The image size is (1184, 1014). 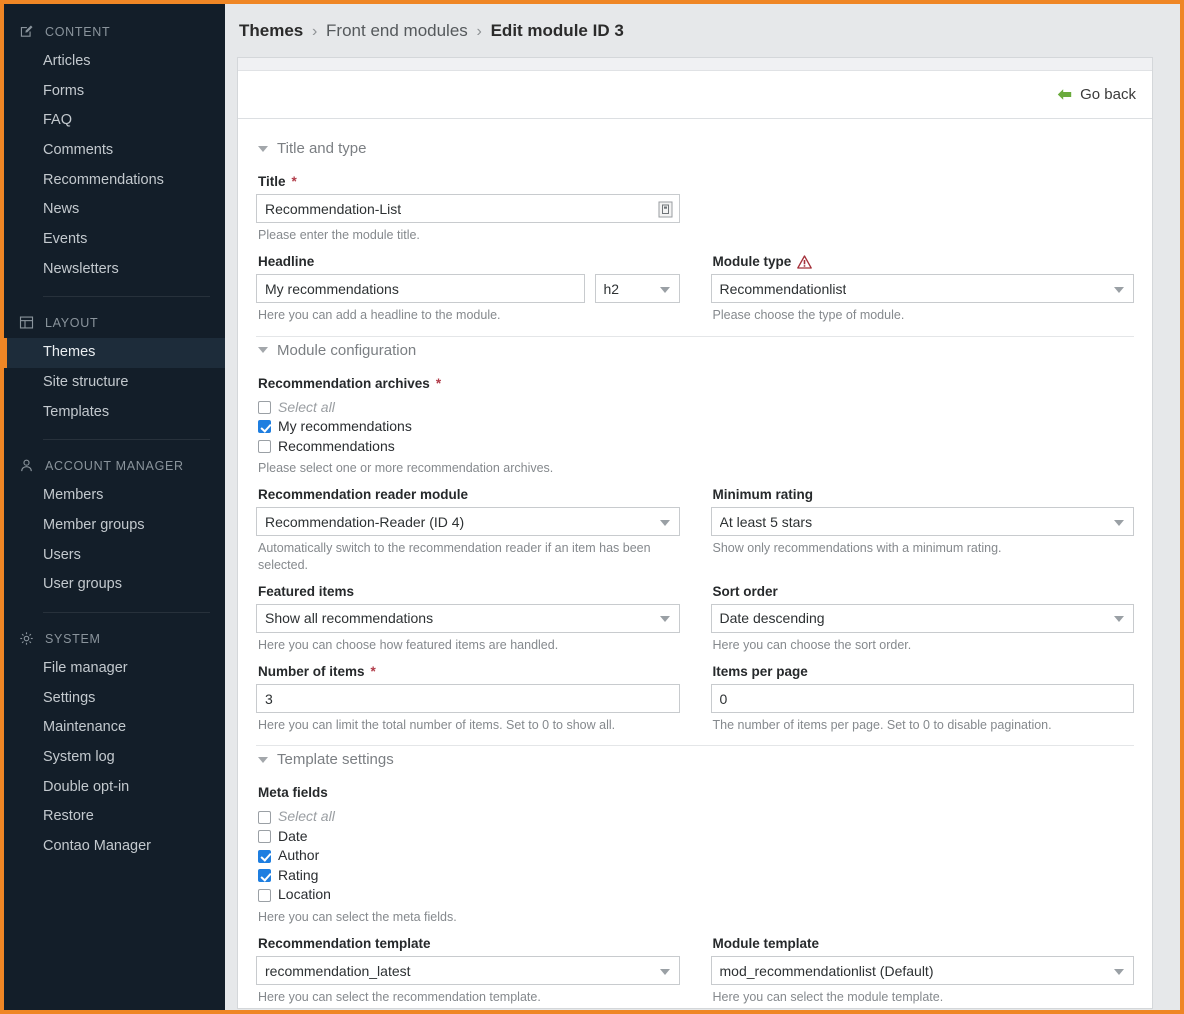 What do you see at coordinates (468, 970) in the screenshot?
I see `recommendation-template-select: recommendation_latest` at bounding box center [468, 970].